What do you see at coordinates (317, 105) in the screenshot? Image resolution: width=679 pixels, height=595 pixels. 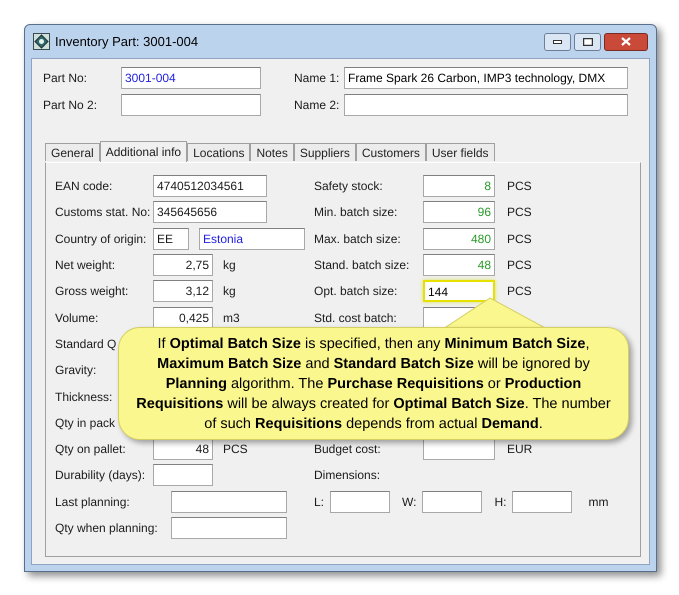 I see `field-label: Name 2:` at bounding box center [317, 105].